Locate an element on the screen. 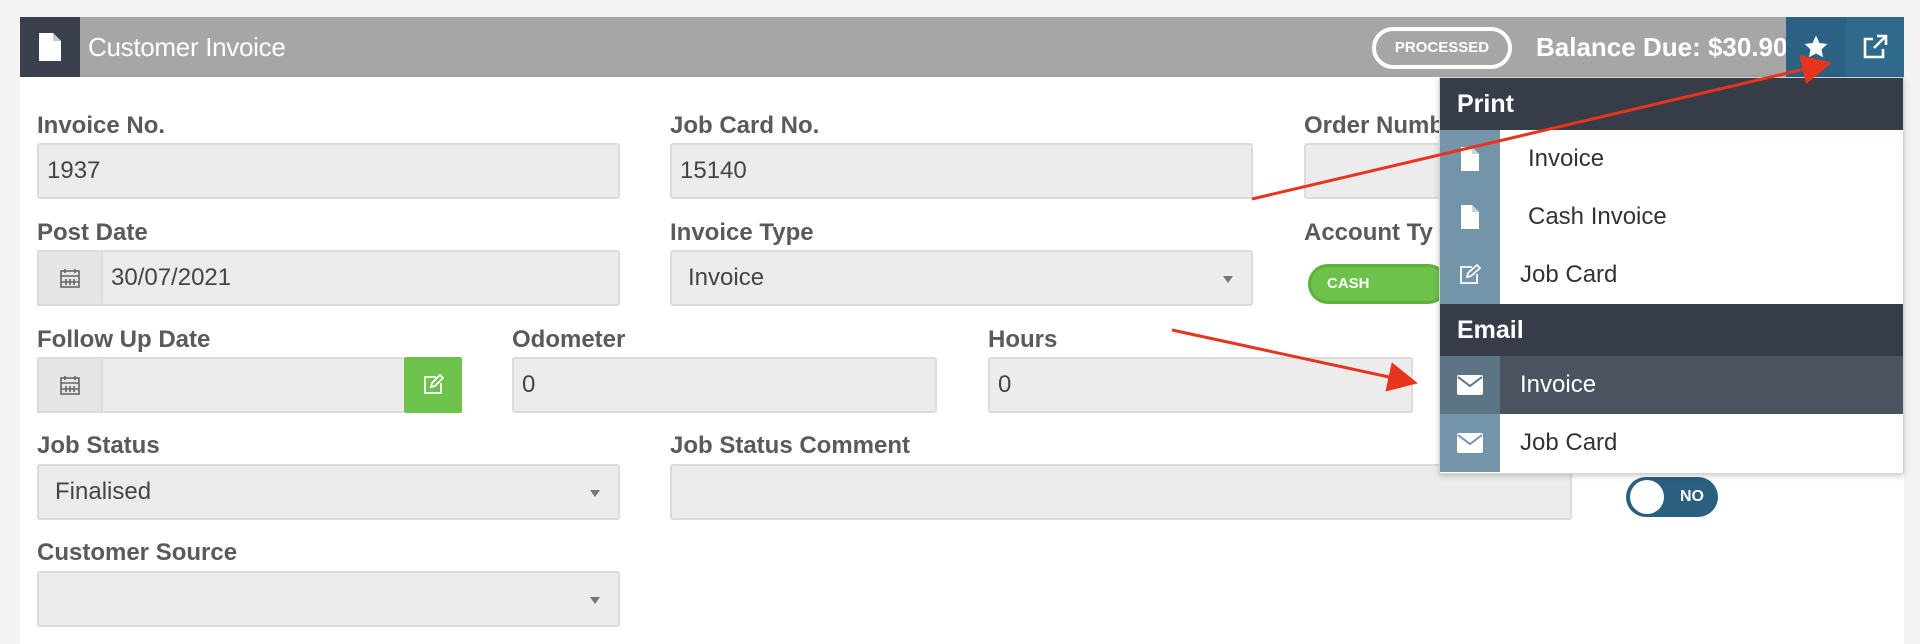 Image resolution: width=1920 pixels, height=644 pixels. customer-source-label: Customer Source is located at coordinates (137, 552).